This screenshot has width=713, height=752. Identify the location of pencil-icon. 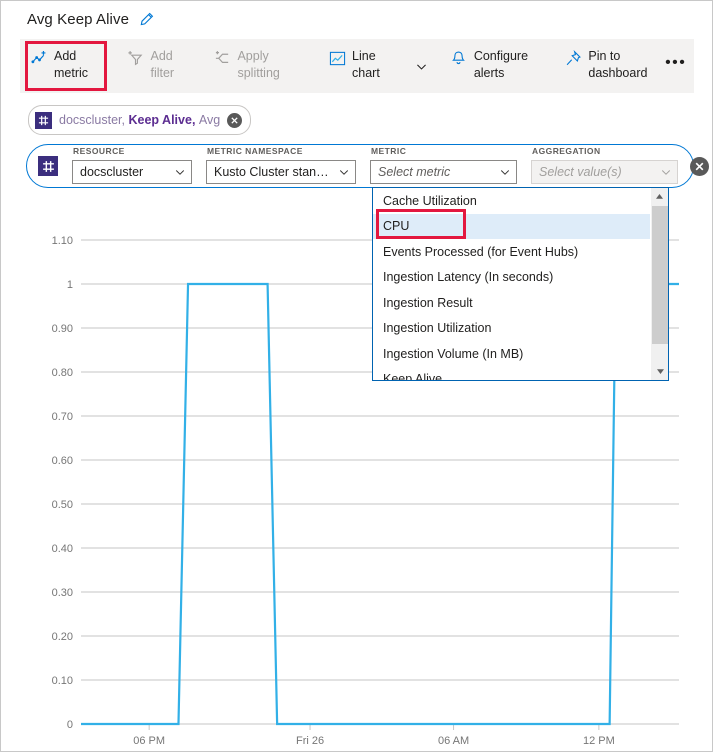
(146, 19).